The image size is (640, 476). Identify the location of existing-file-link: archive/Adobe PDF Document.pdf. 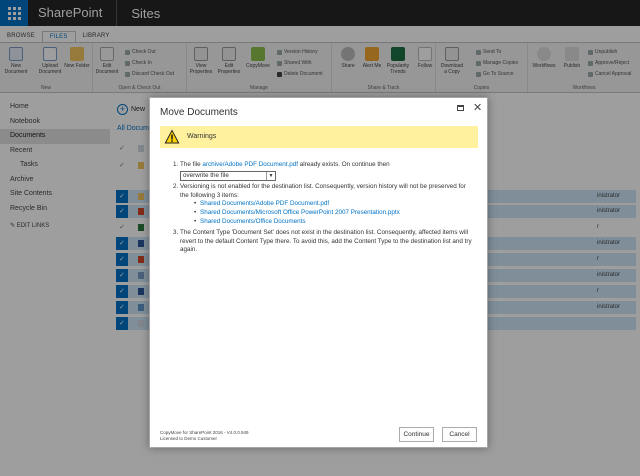
(250, 164).